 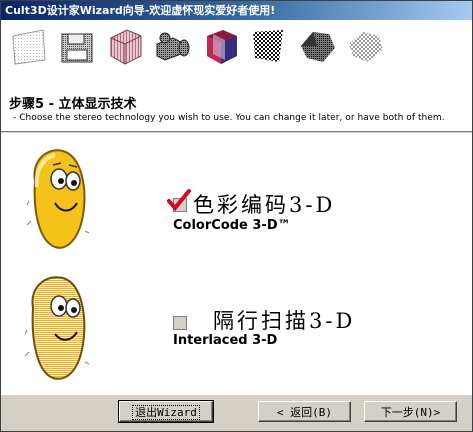 I want to click on interlaced-title-en: Interlaced 3-D, so click(x=225, y=340).